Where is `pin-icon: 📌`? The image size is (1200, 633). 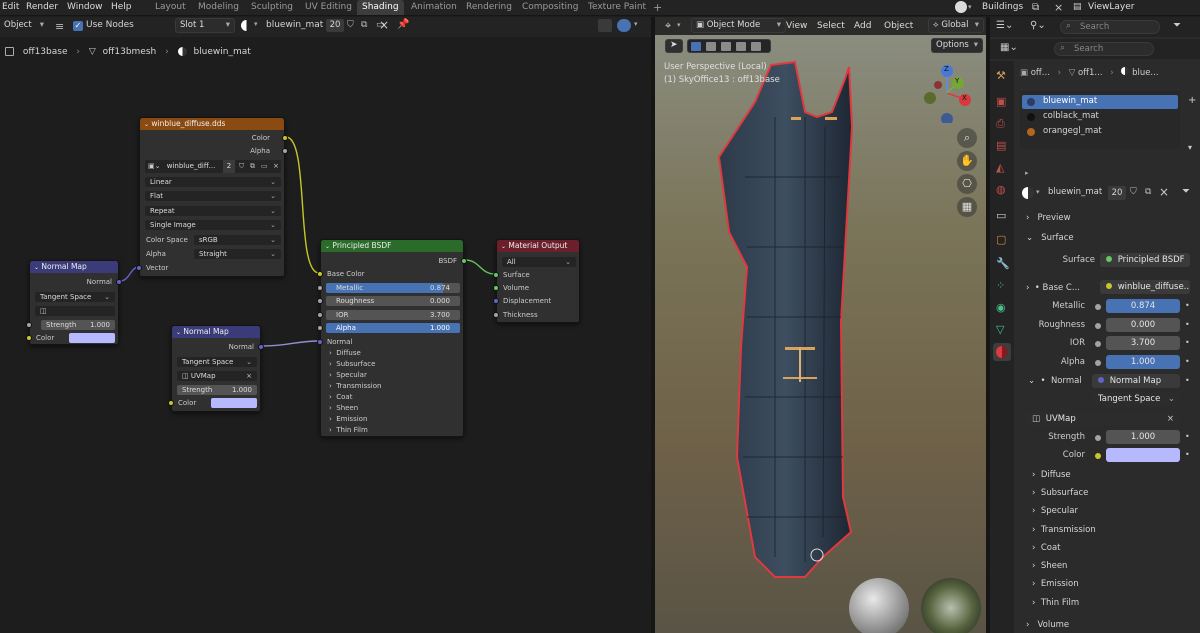
pin-icon: 📌 is located at coordinates (403, 24).